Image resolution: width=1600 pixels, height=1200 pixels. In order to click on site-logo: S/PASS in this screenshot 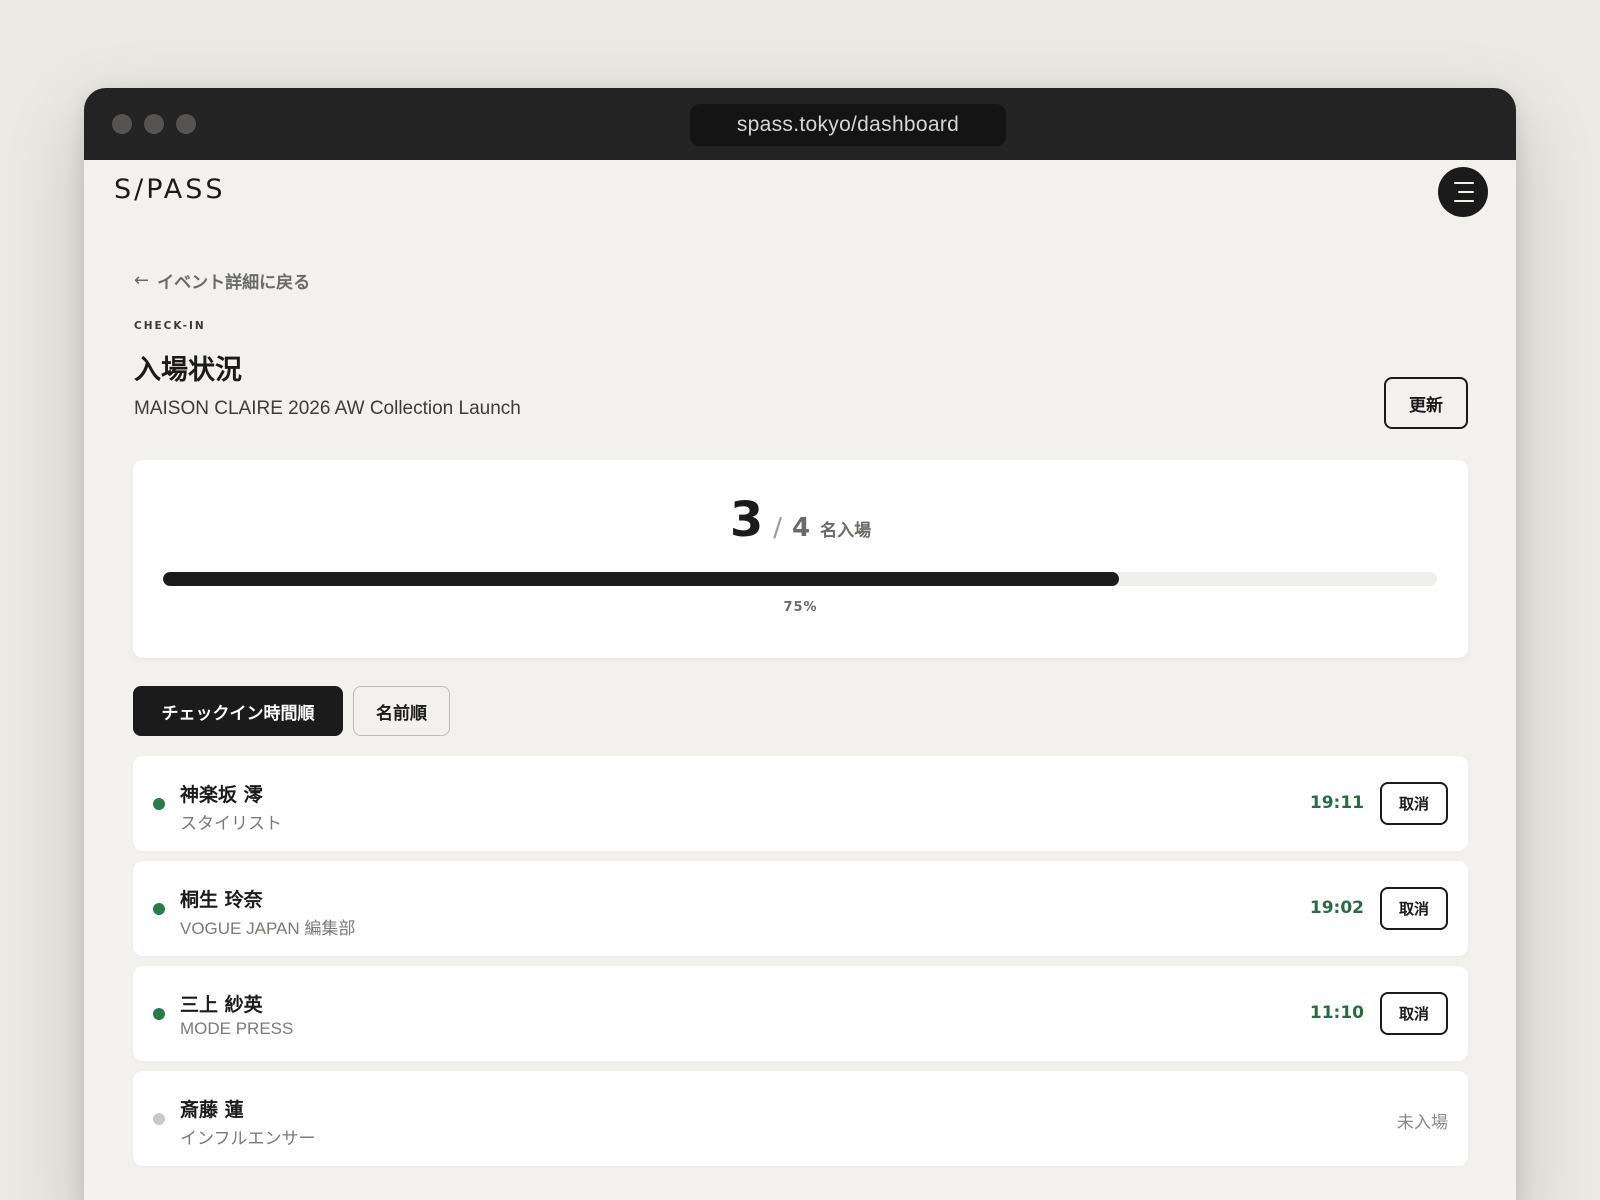, I will do `click(170, 189)`.